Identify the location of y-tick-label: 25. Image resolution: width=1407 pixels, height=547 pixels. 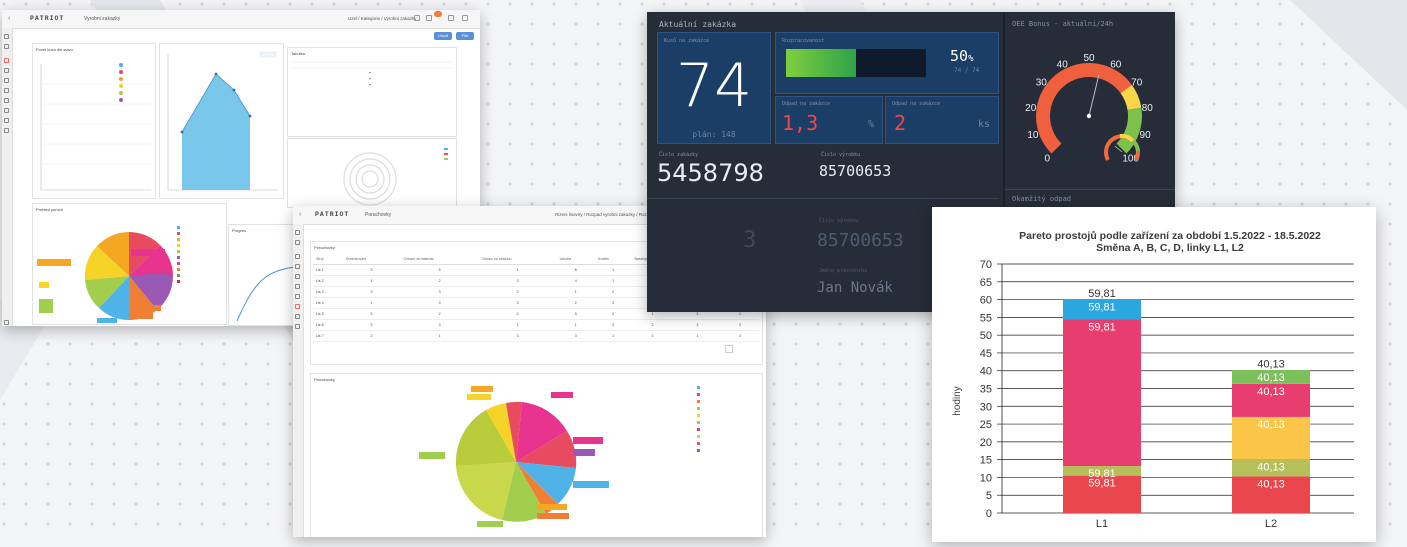
(986, 425).